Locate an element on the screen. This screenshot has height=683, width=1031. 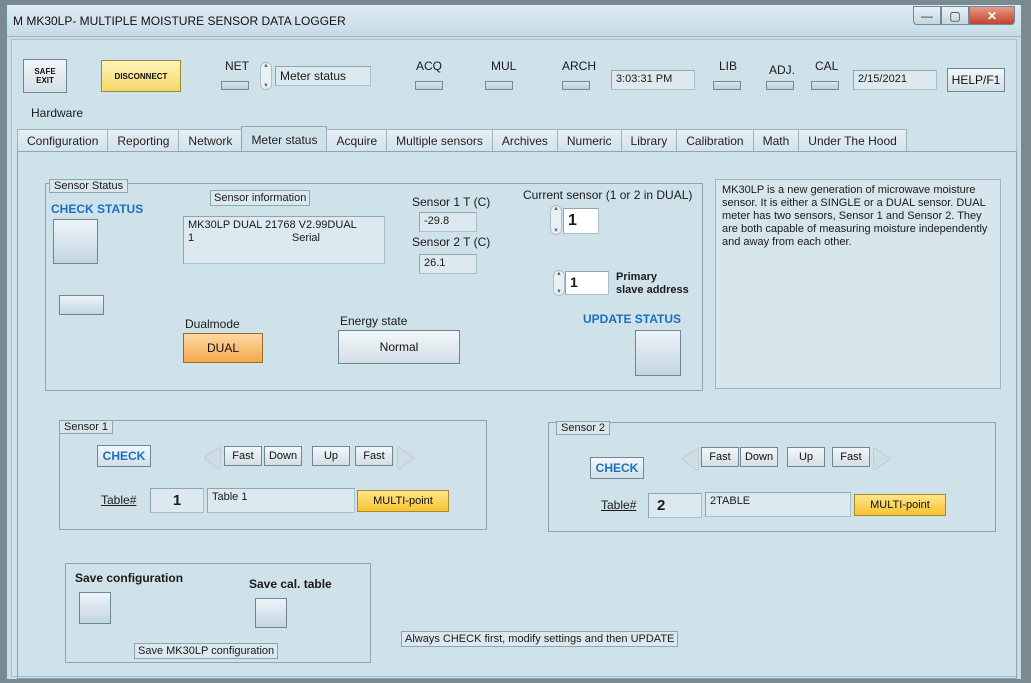
sensor1-multipoint-button: MULTI-point is located at coordinates (403, 501).